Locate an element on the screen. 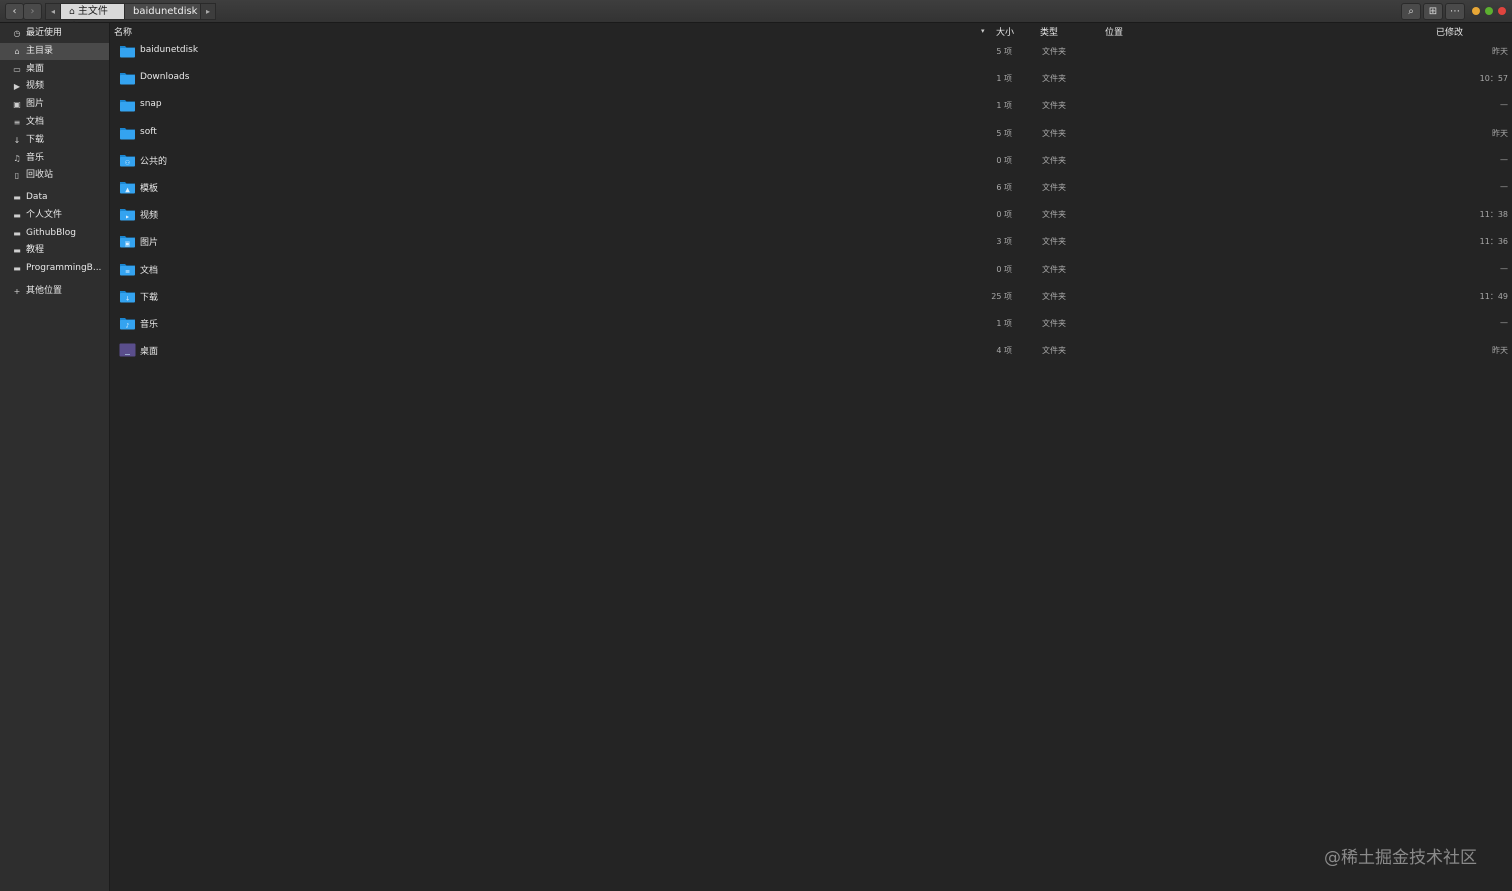 The width and height of the screenshot is (1512, 891). breadcrumb-home: ⌂ 主文件夹 is located at coordinates (92, 18).